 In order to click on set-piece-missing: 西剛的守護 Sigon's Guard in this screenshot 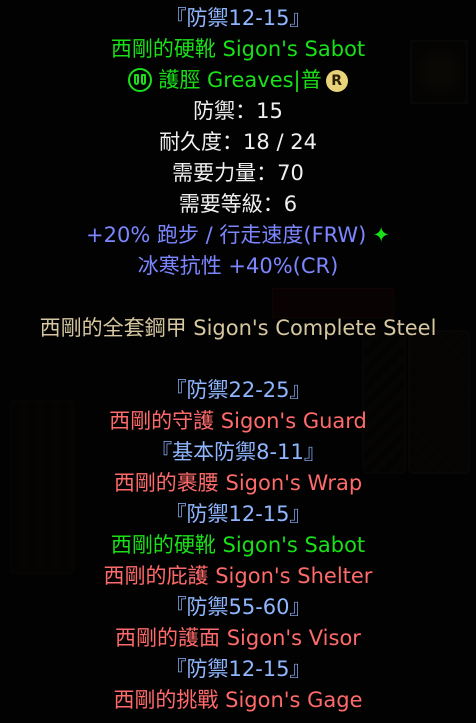, I will do `click(238, 421)`.